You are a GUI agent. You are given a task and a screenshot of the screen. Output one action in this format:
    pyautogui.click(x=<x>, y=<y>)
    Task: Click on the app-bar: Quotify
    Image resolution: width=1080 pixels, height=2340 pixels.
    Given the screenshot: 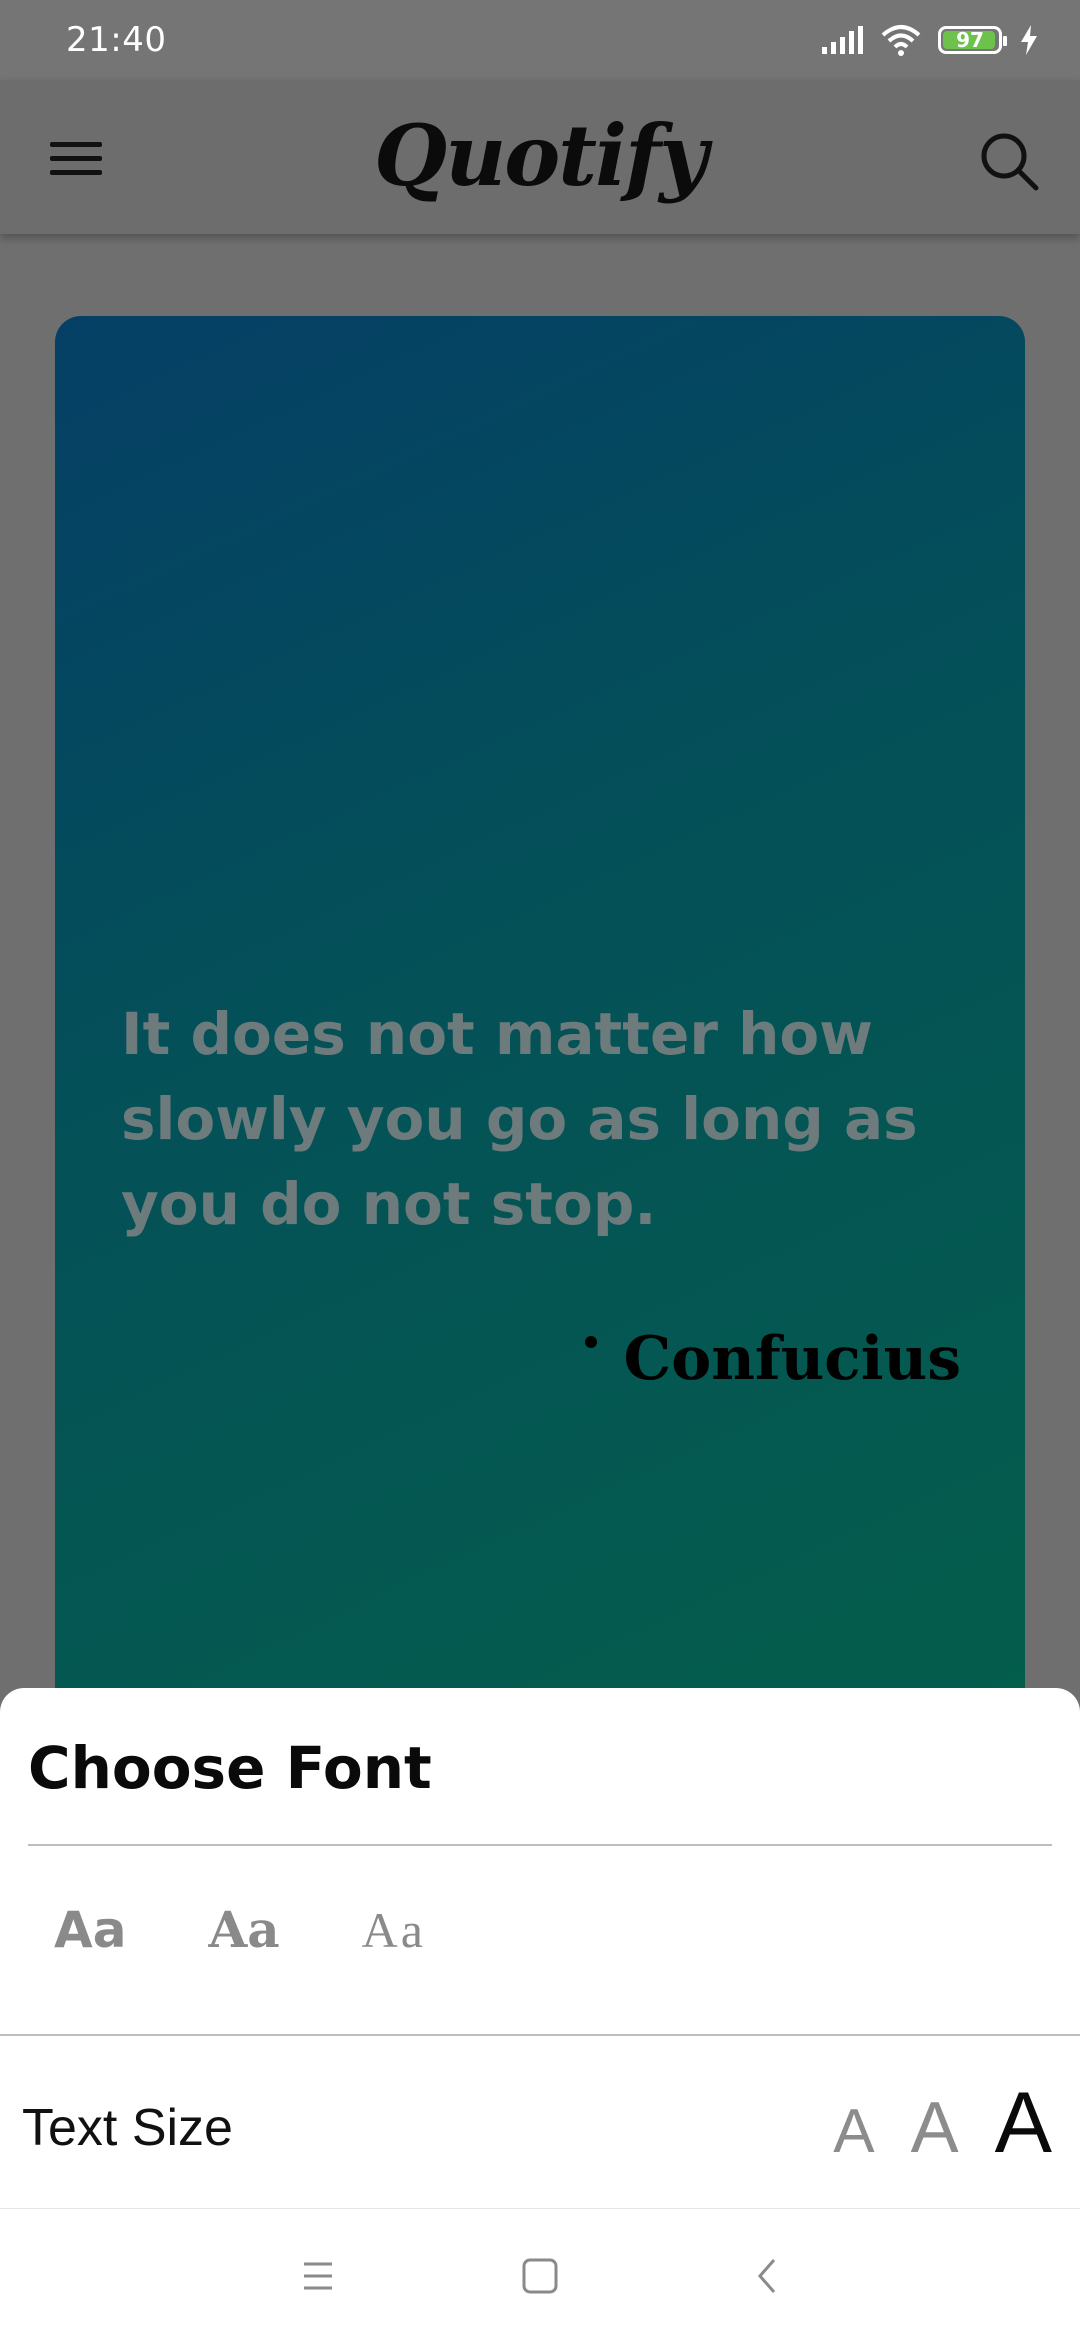 What is the action you would take?
    pyautogui.click(x=540, y=157)
    